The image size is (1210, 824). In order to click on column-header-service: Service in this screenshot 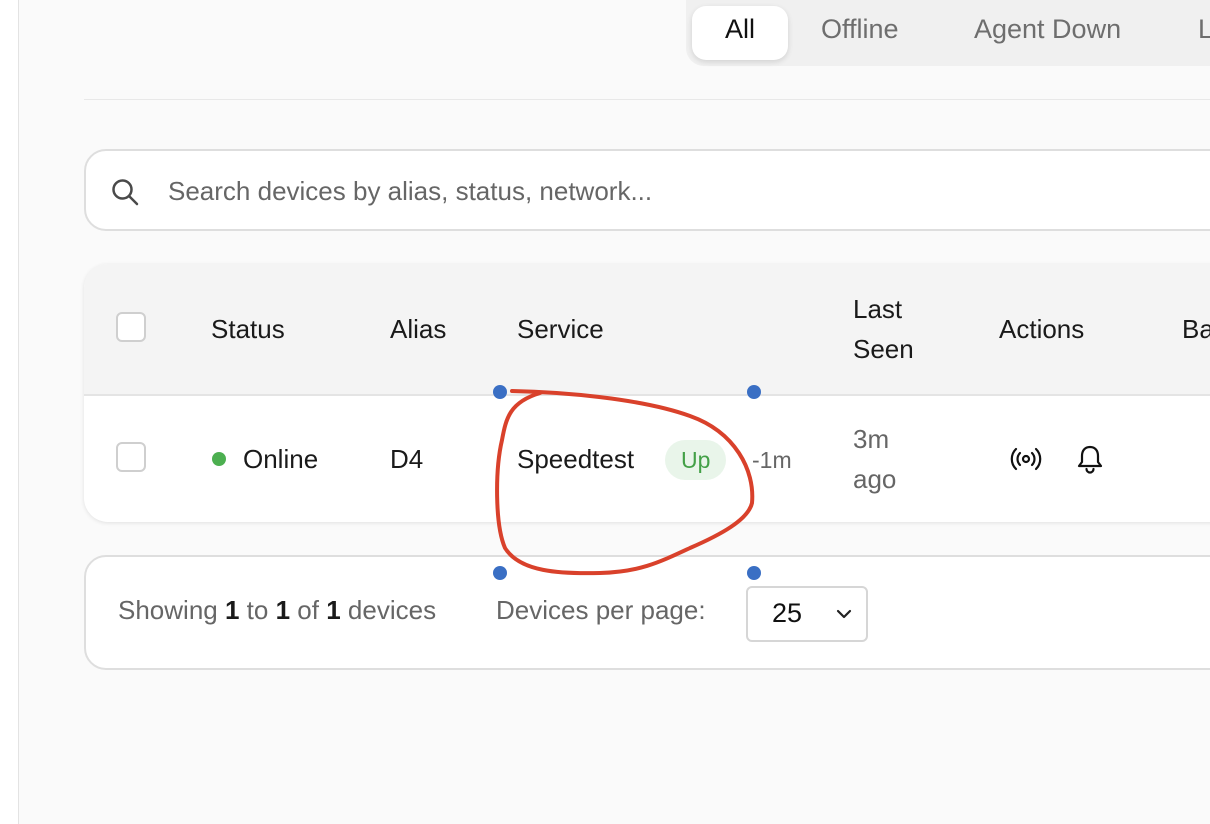, I will do `click(560, 329)`.